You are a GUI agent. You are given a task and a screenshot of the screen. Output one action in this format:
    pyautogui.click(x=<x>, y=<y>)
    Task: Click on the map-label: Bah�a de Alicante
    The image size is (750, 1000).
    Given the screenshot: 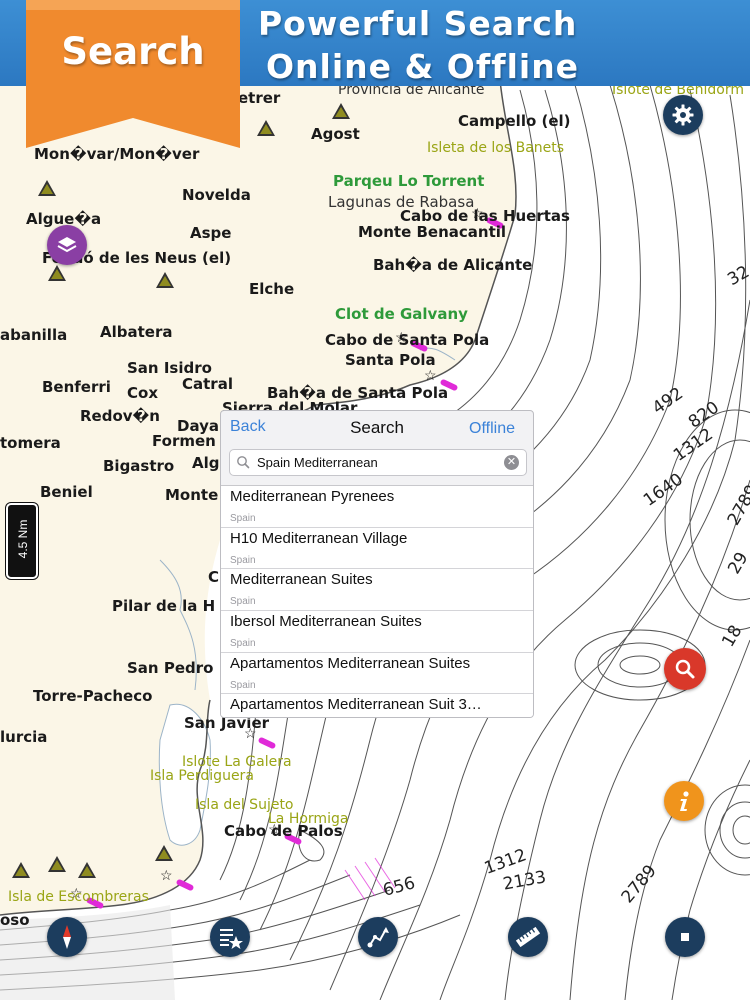 What is the action you would take?
    pyautogui.click(x=453, y=265)
    